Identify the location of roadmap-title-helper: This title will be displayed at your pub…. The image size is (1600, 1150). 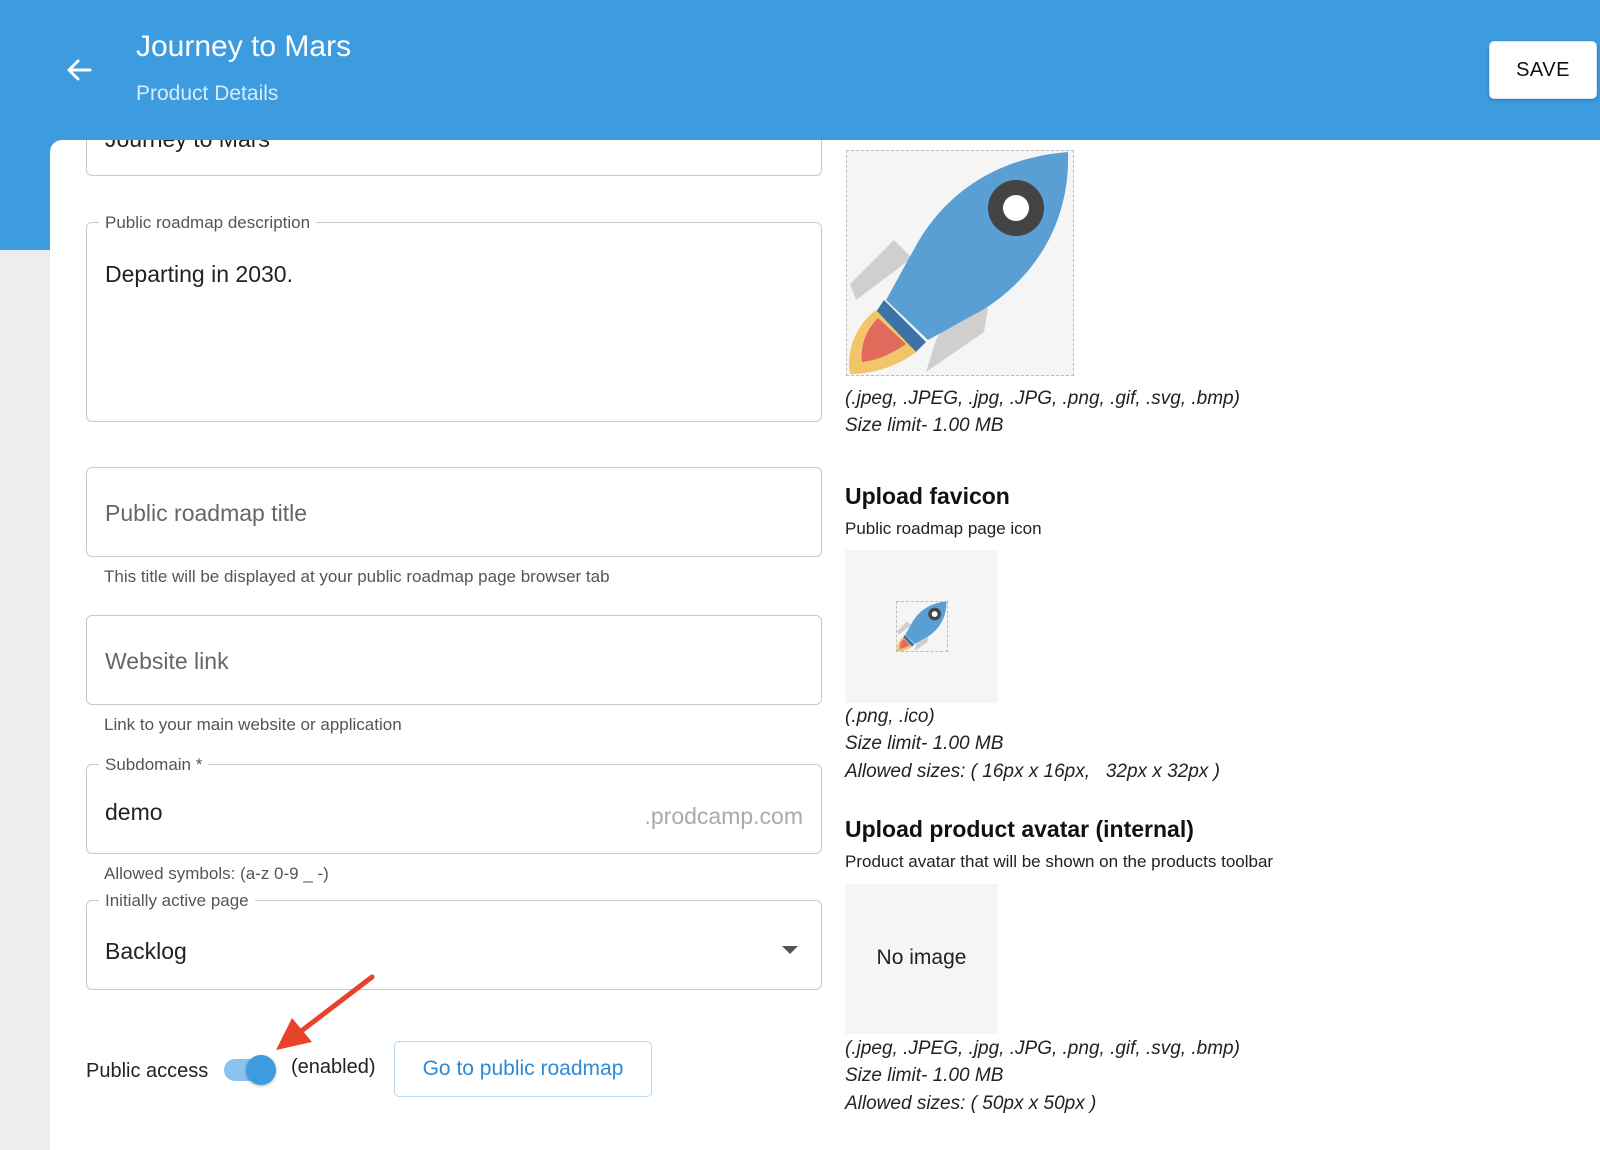
(357, 576).